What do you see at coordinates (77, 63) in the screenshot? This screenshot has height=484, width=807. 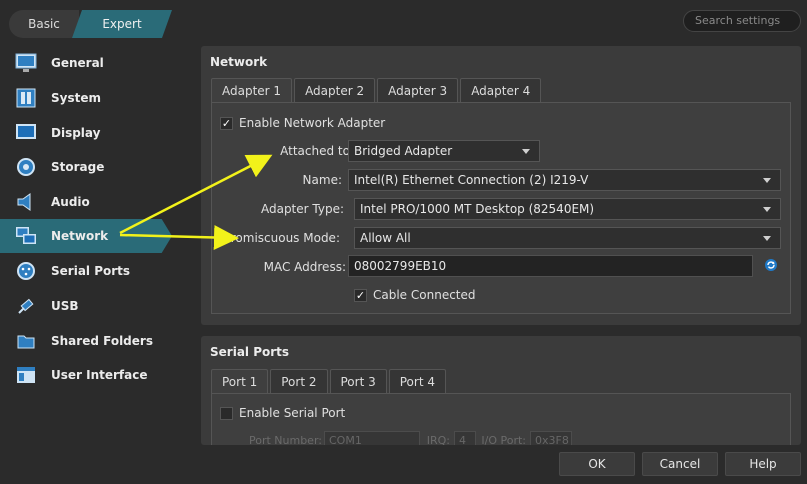 I see `sidebar-item-label: General` at bounding box center [77, 63].